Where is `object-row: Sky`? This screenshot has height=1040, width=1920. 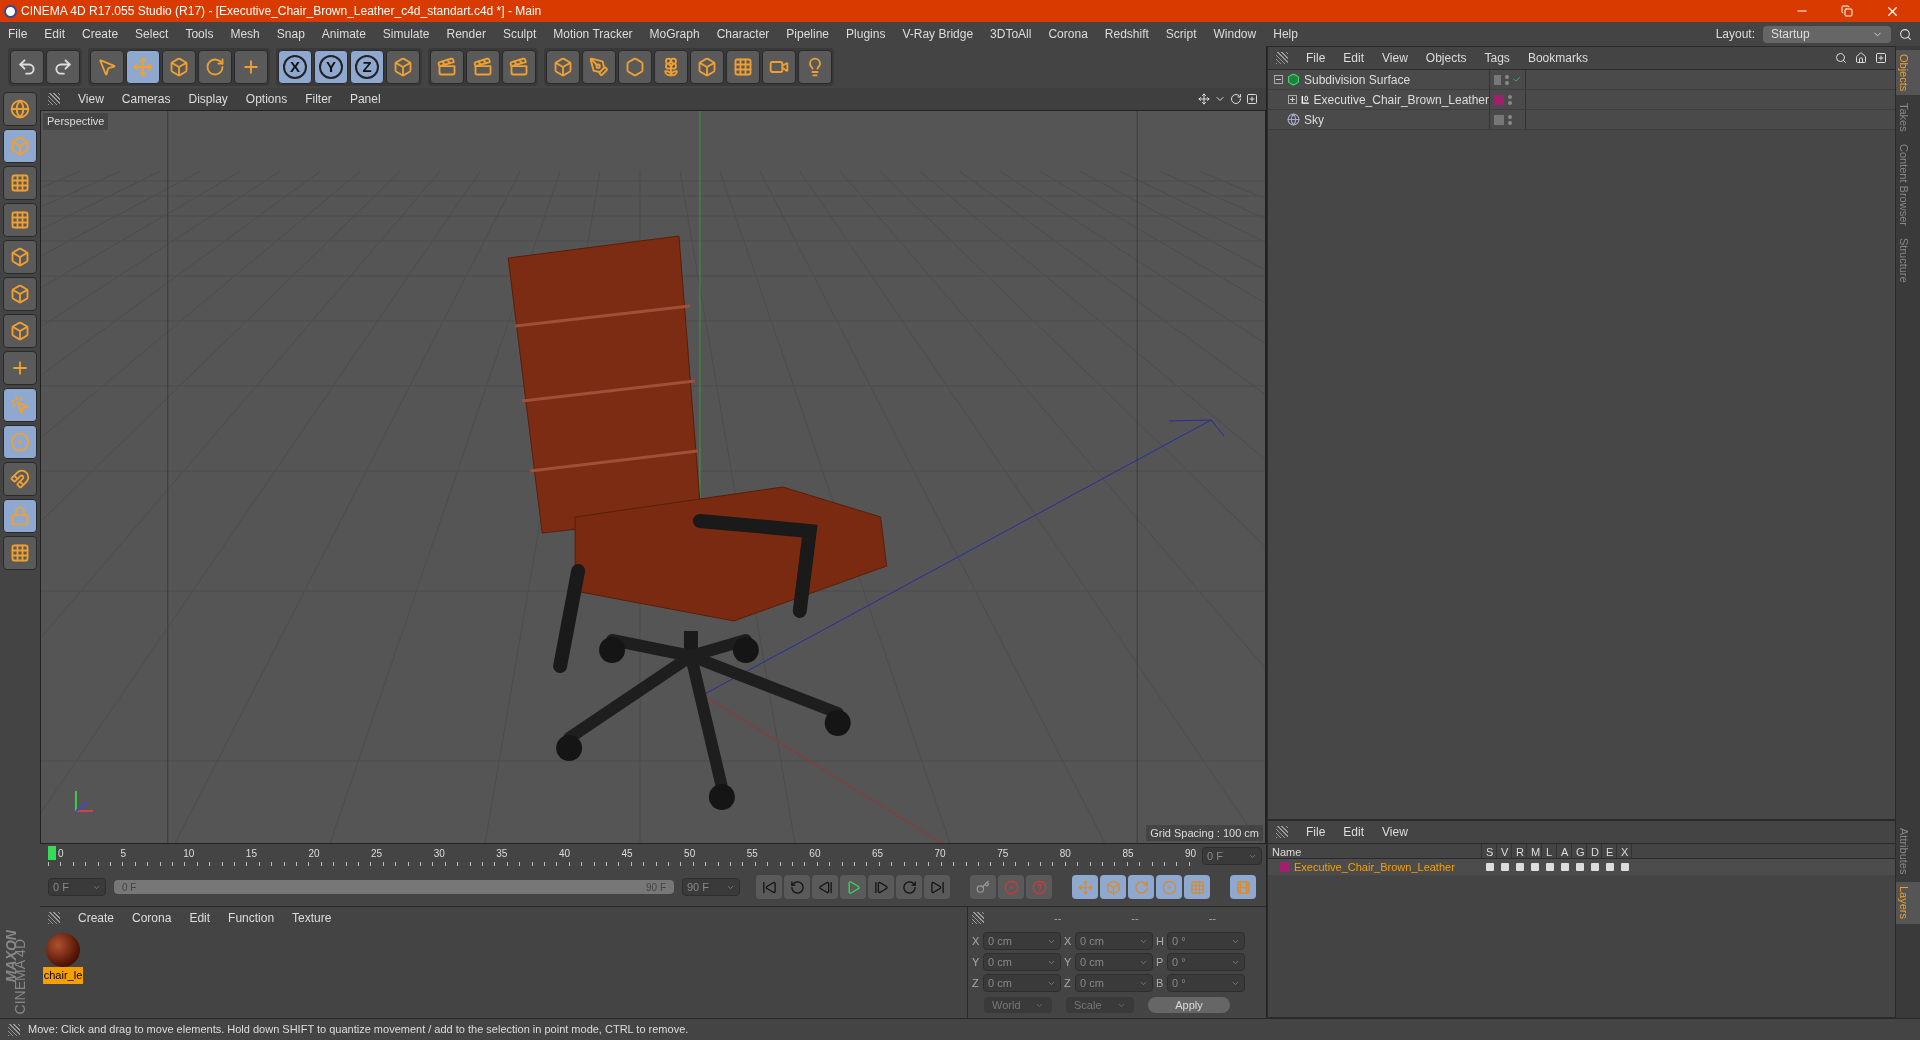 object-row: Sky is located at coordinates (1581, 120).